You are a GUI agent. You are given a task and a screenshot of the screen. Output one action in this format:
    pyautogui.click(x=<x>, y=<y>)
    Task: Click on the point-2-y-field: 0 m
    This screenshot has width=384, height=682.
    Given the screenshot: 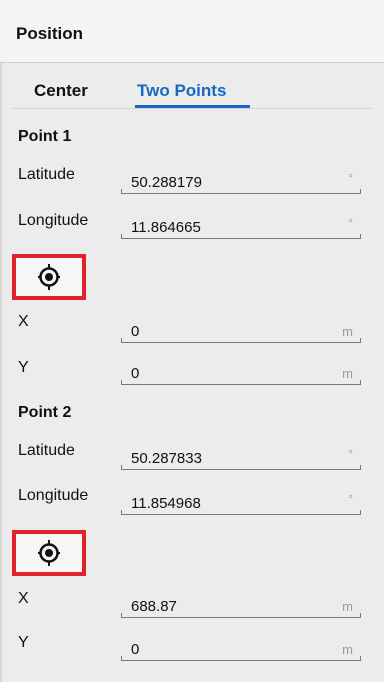 What is the action you would take?
    pyautogui.click(x=241, y=649)
    